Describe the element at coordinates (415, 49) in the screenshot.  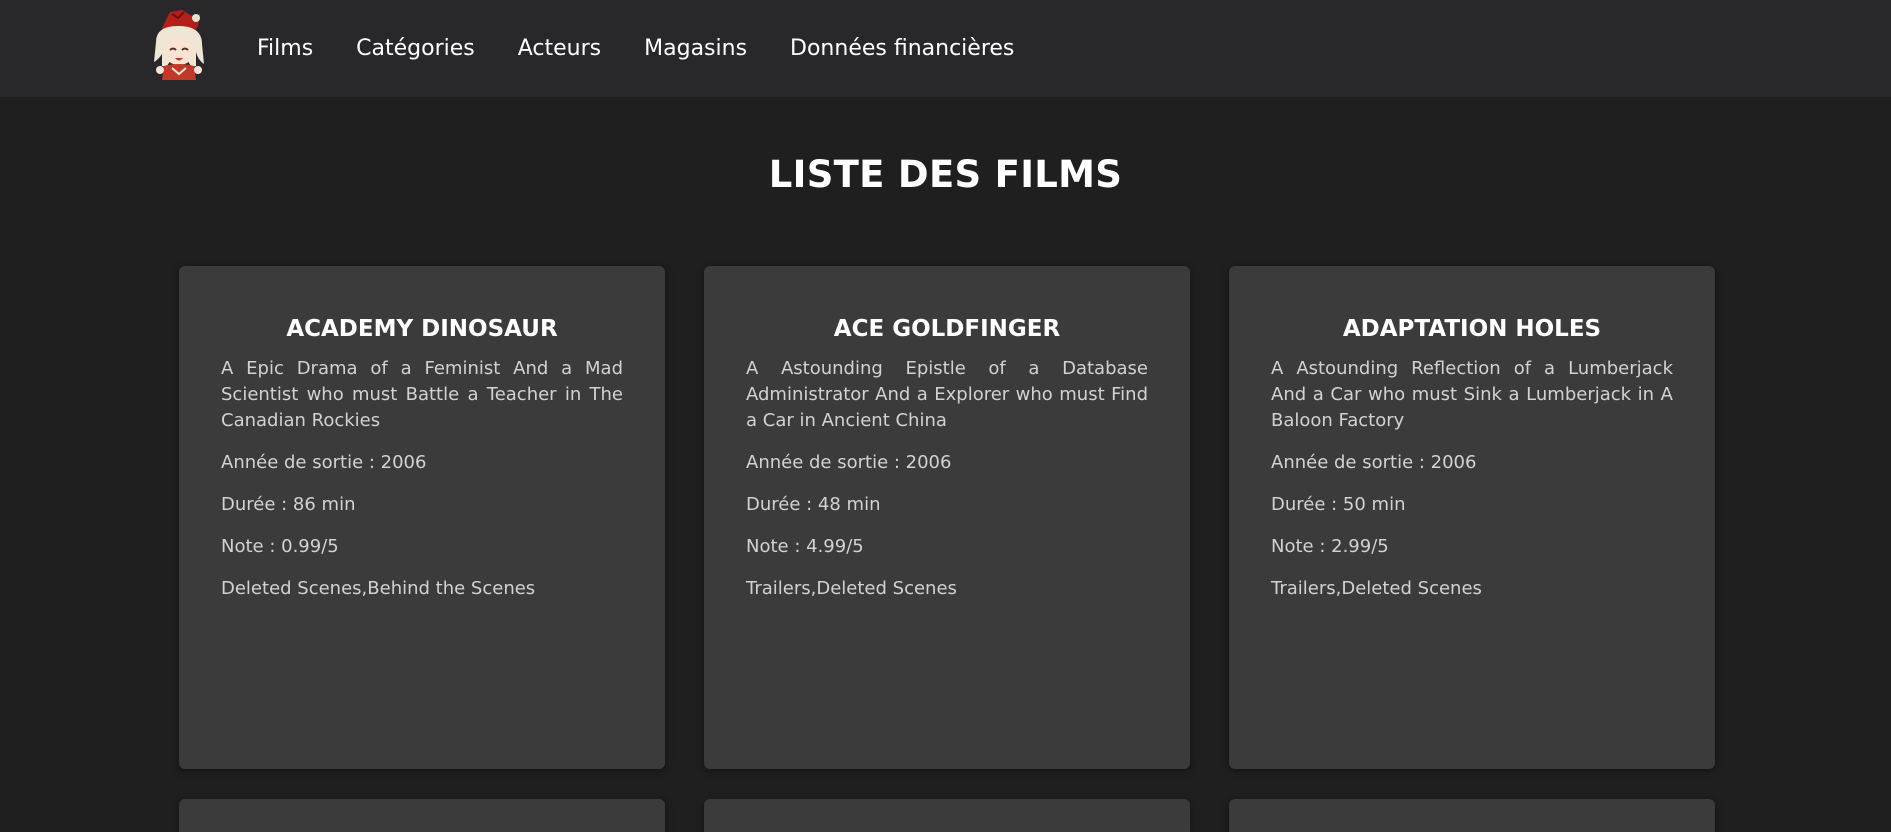
I see `nav-link-categories: Catégories` at that location.